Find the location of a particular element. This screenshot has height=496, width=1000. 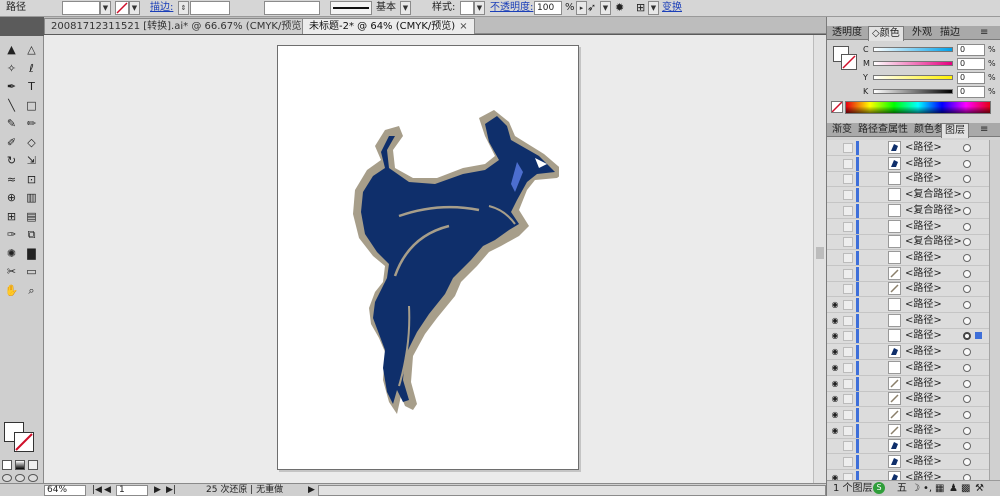

lasso-tool: ℓ is located at coordinates (31, 68).